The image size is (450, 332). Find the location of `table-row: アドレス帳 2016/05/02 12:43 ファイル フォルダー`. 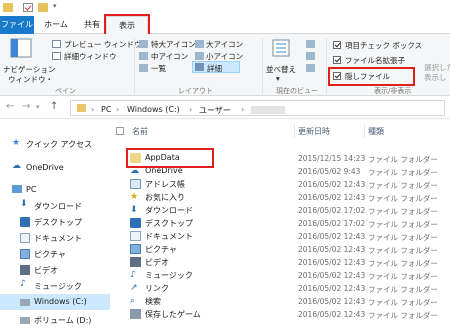

table-row: アドレス帳 2016/05/02 12:43 ファイル フォルダー is located at coordinates (280, 184).